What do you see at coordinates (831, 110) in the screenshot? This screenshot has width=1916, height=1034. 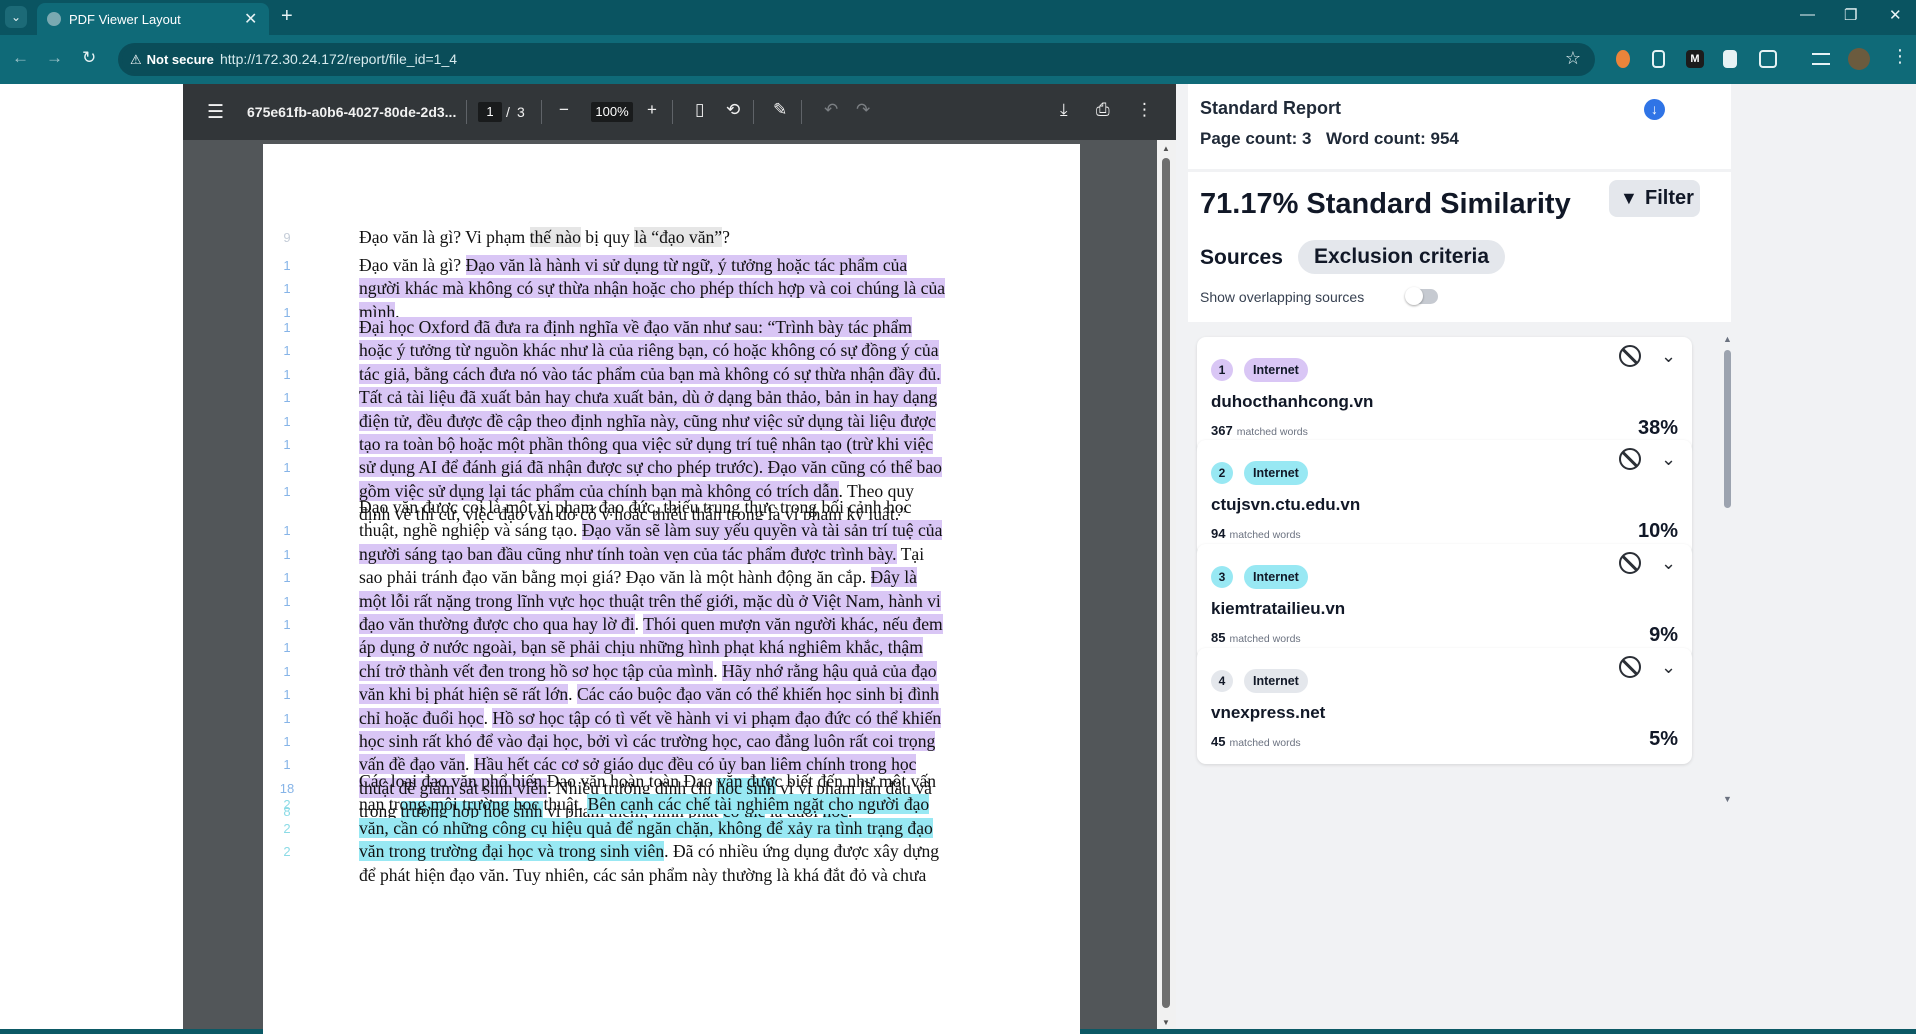 I see `undo-icon: ↶` at bounding box center [831, 110].